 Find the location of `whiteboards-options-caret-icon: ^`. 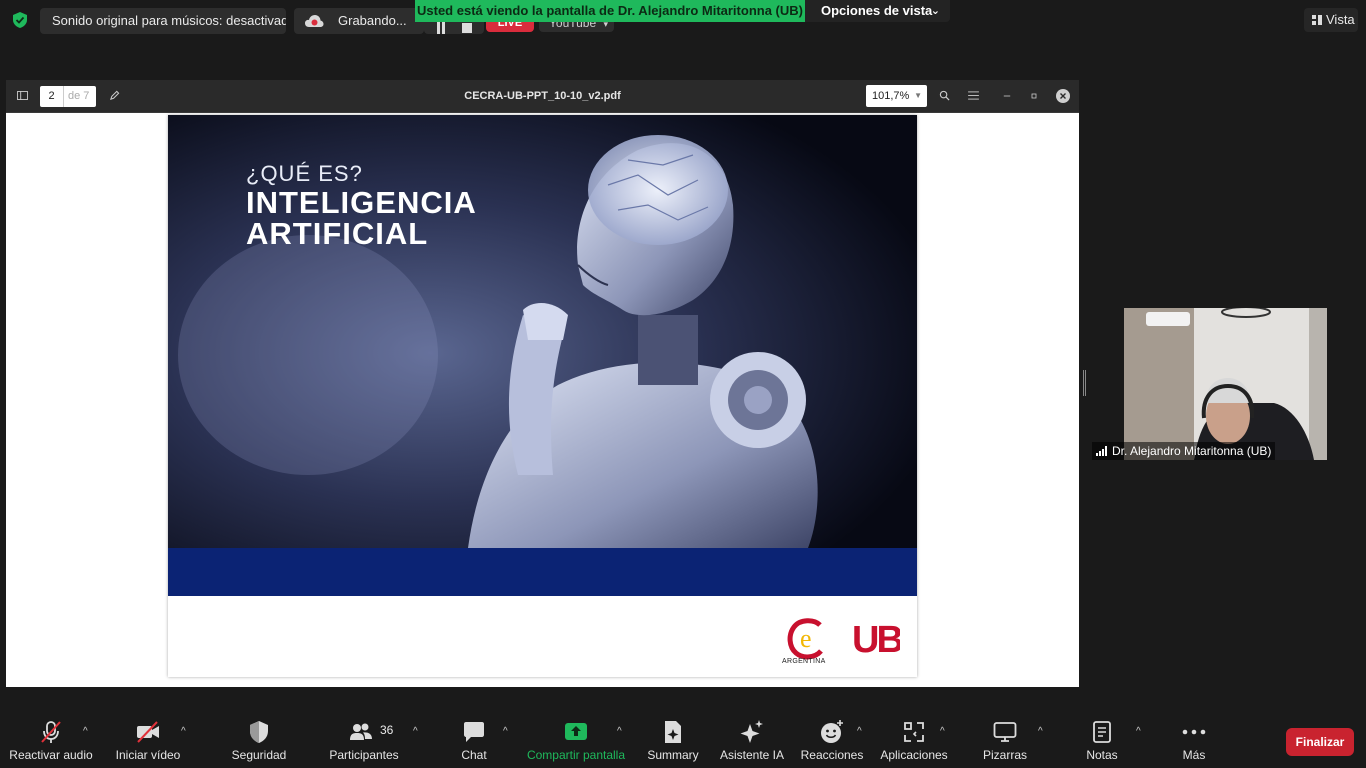

whiteboards-options-caret-icon: ^ is located at coordinates (1043, 731).